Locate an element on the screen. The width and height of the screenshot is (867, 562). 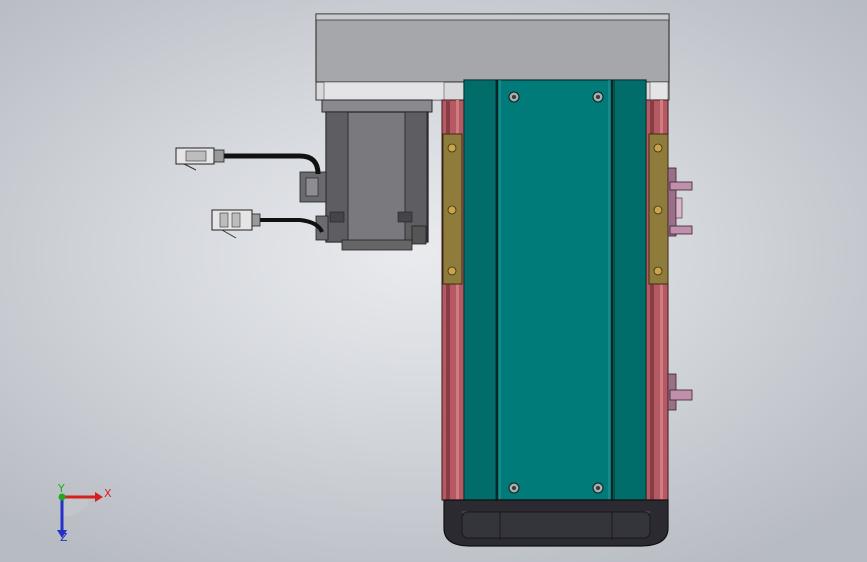
power-connector is located at coordinates (200, 159).